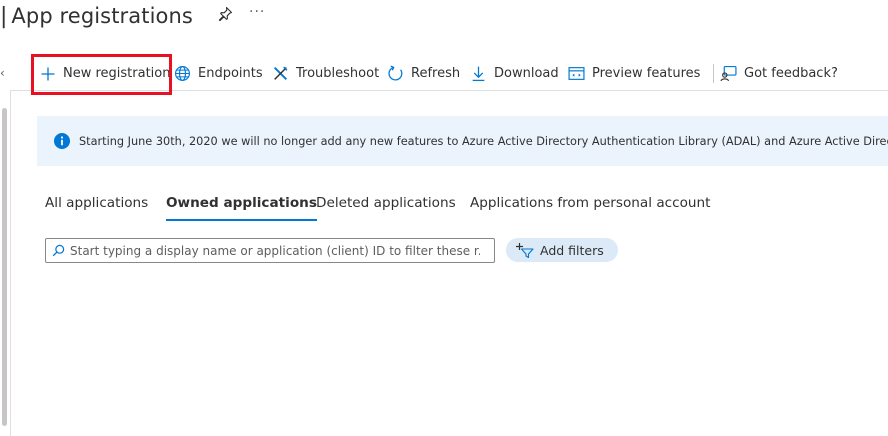  What do you see at coordinates (230, 73) in the screenshot?
I see `endpoints-label: Endpoints` at bounding box center [230, 73].